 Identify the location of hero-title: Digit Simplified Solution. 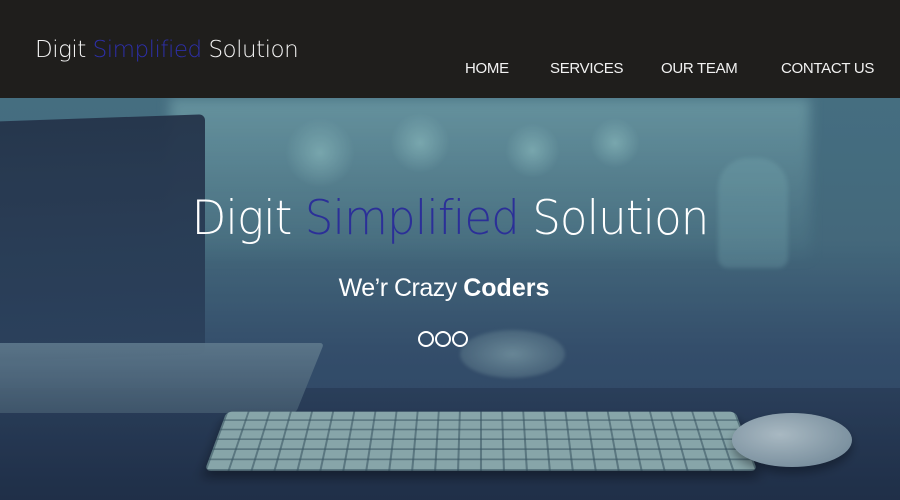
(450, 218).